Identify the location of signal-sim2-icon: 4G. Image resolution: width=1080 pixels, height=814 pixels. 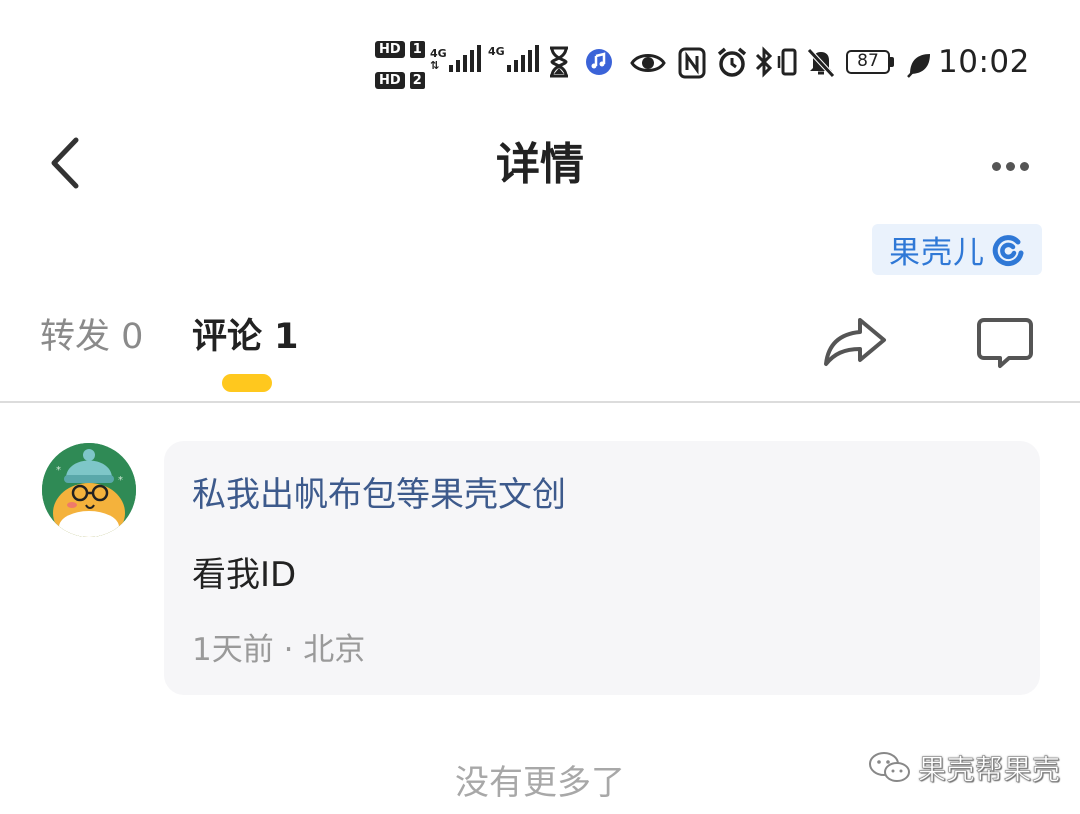
(513, 58).